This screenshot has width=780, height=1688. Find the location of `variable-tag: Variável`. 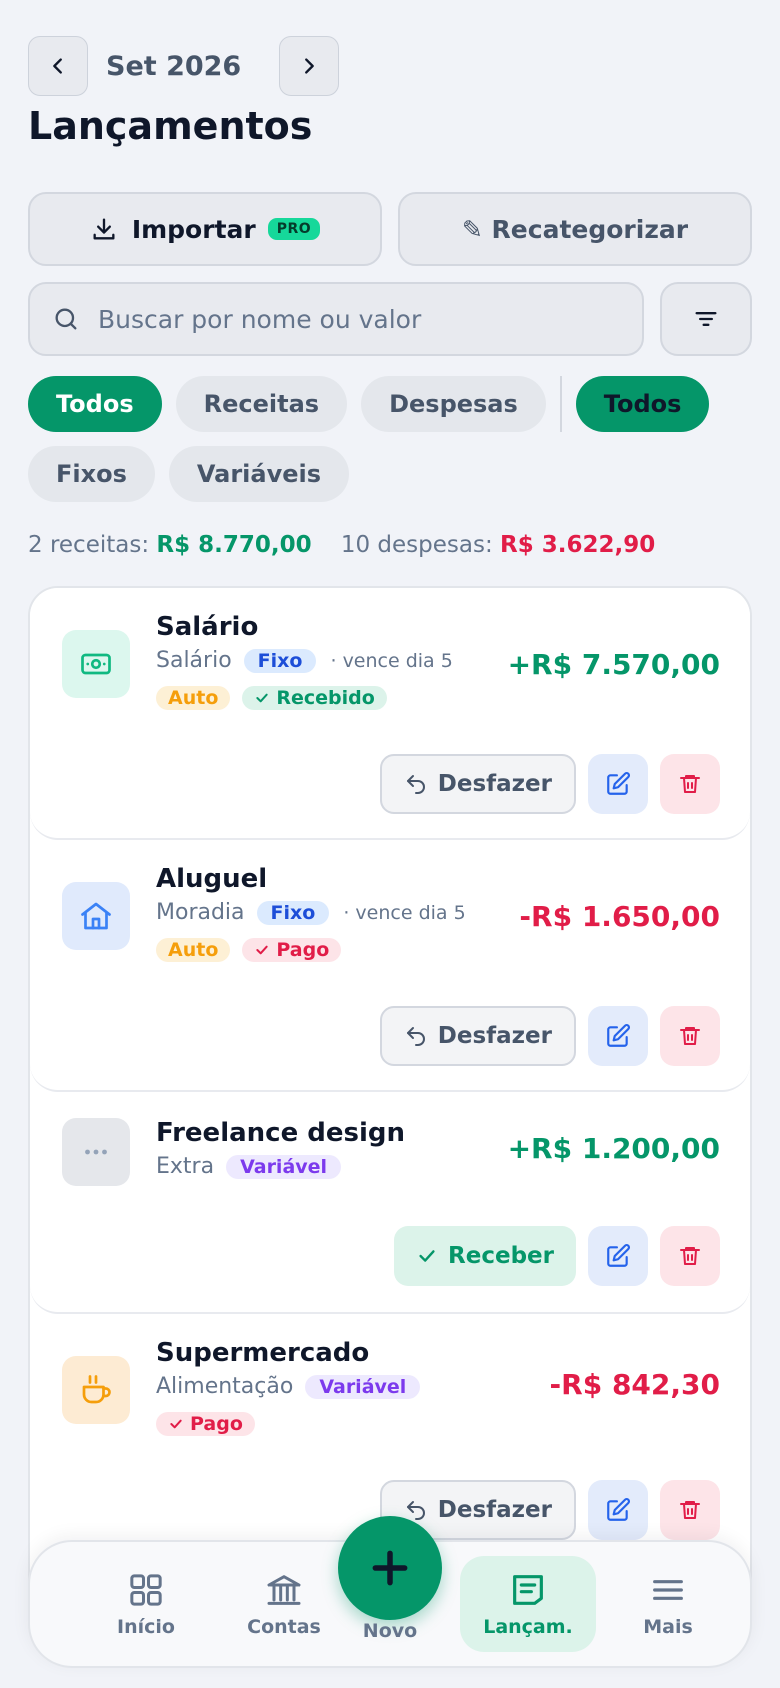

variable-tag: Variável is located at coordinates (363, 1386).